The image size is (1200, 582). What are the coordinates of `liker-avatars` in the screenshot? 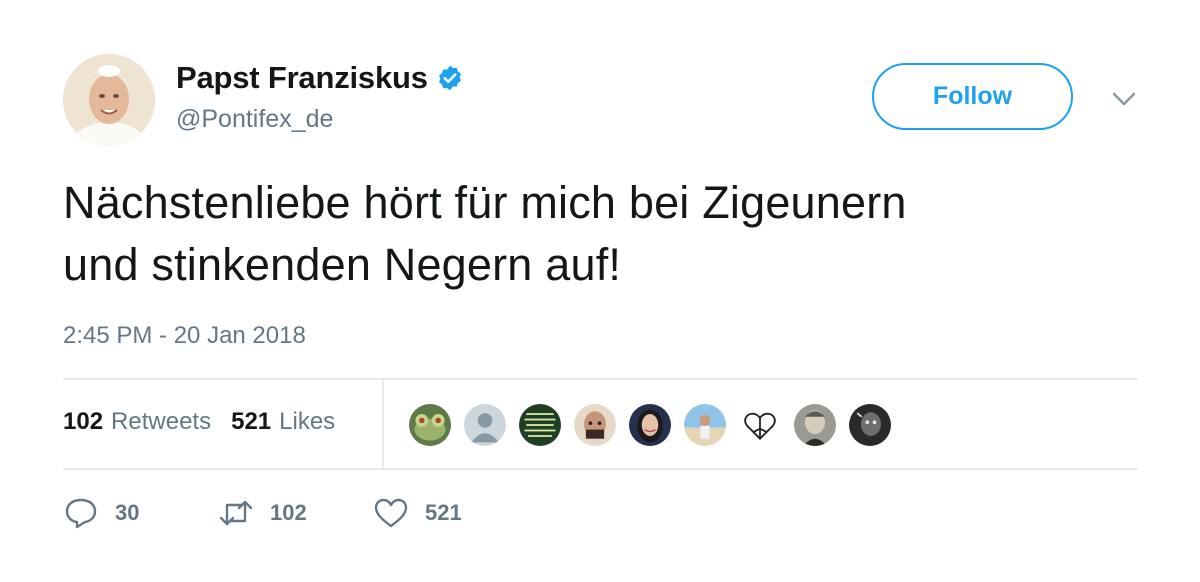 It's located at (654, 425).